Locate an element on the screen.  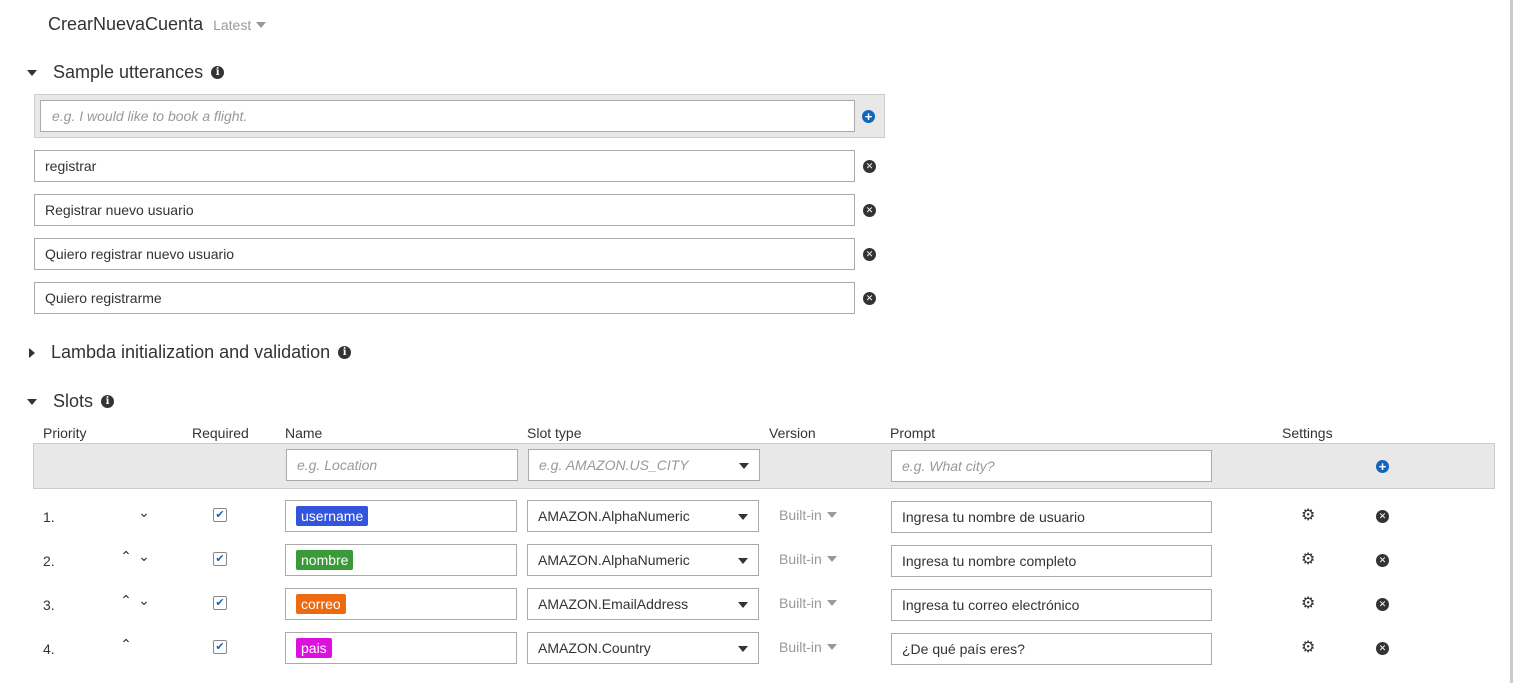
slots-title: Slots is located at coordinates (73, 401).